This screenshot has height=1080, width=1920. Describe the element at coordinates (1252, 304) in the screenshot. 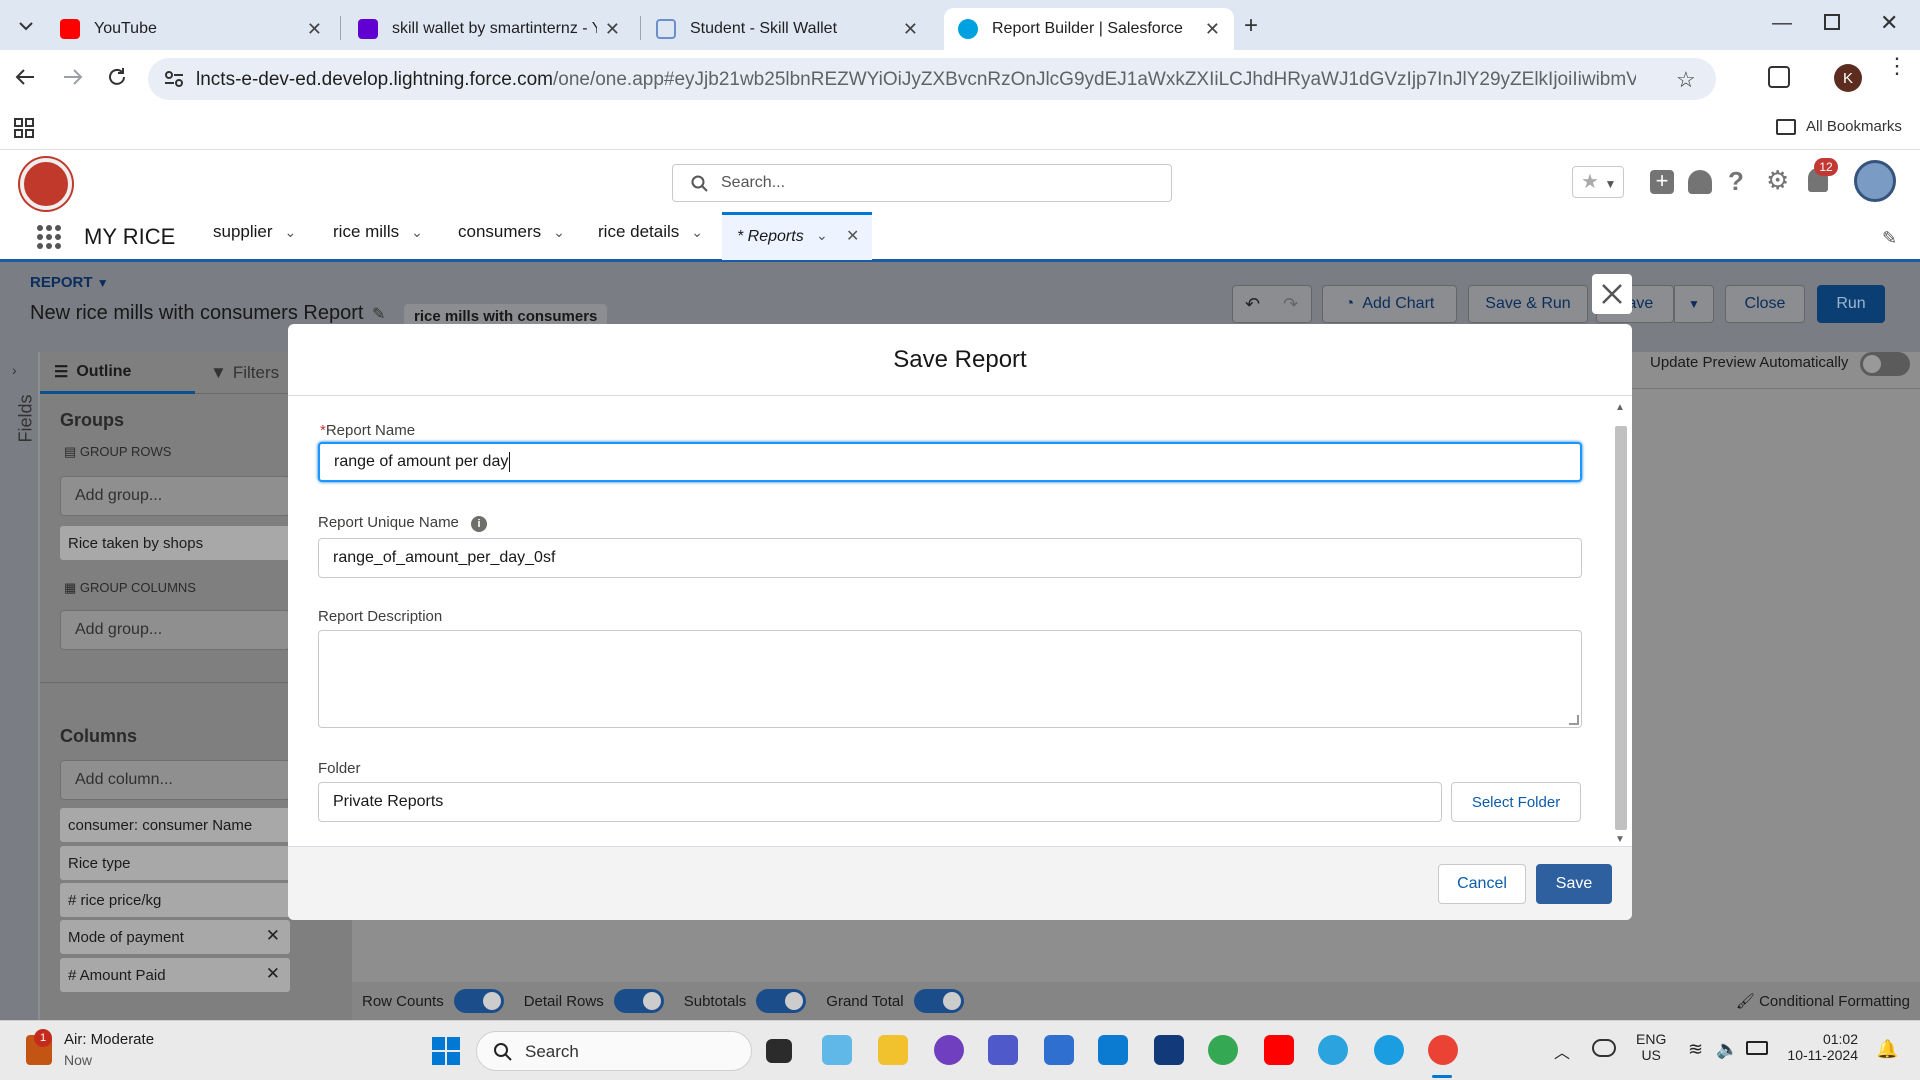

I see `undo-icon: ↶` at that location.